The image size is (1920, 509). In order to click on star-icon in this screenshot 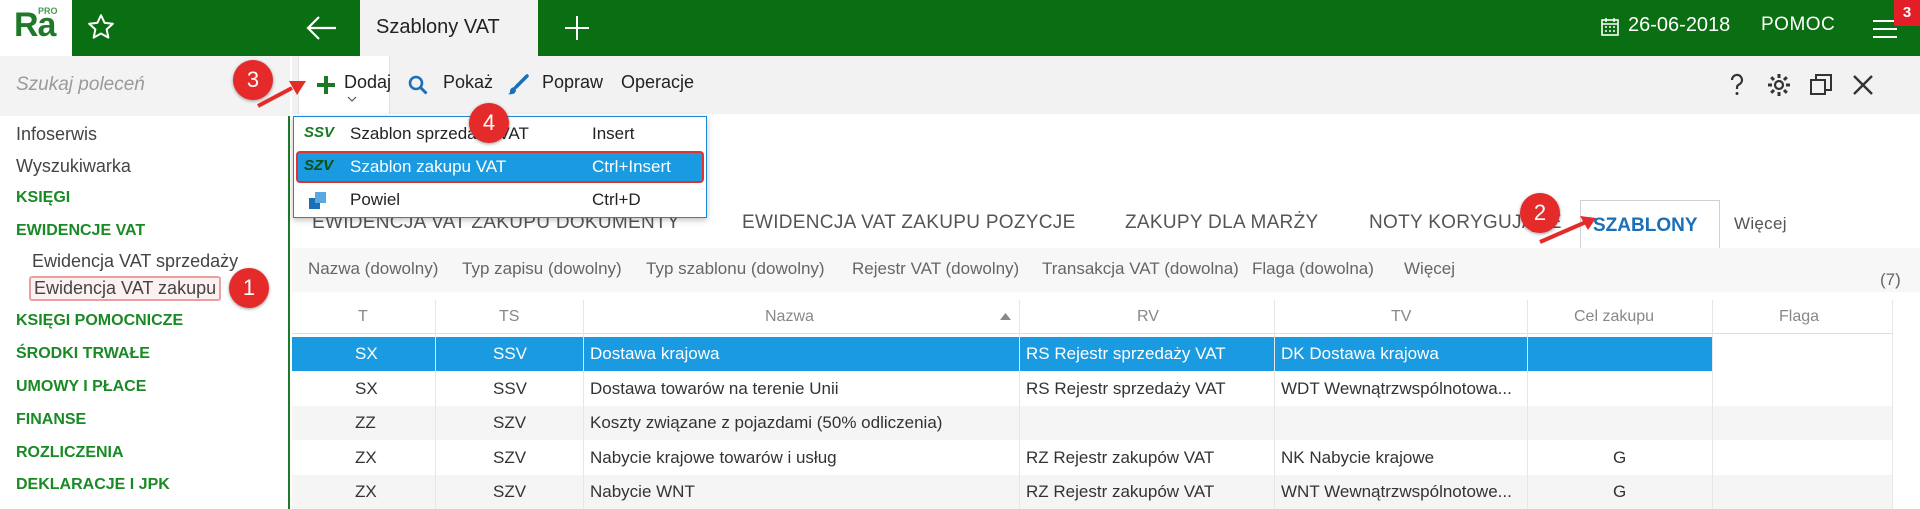, I will do `click(101, 27)`.